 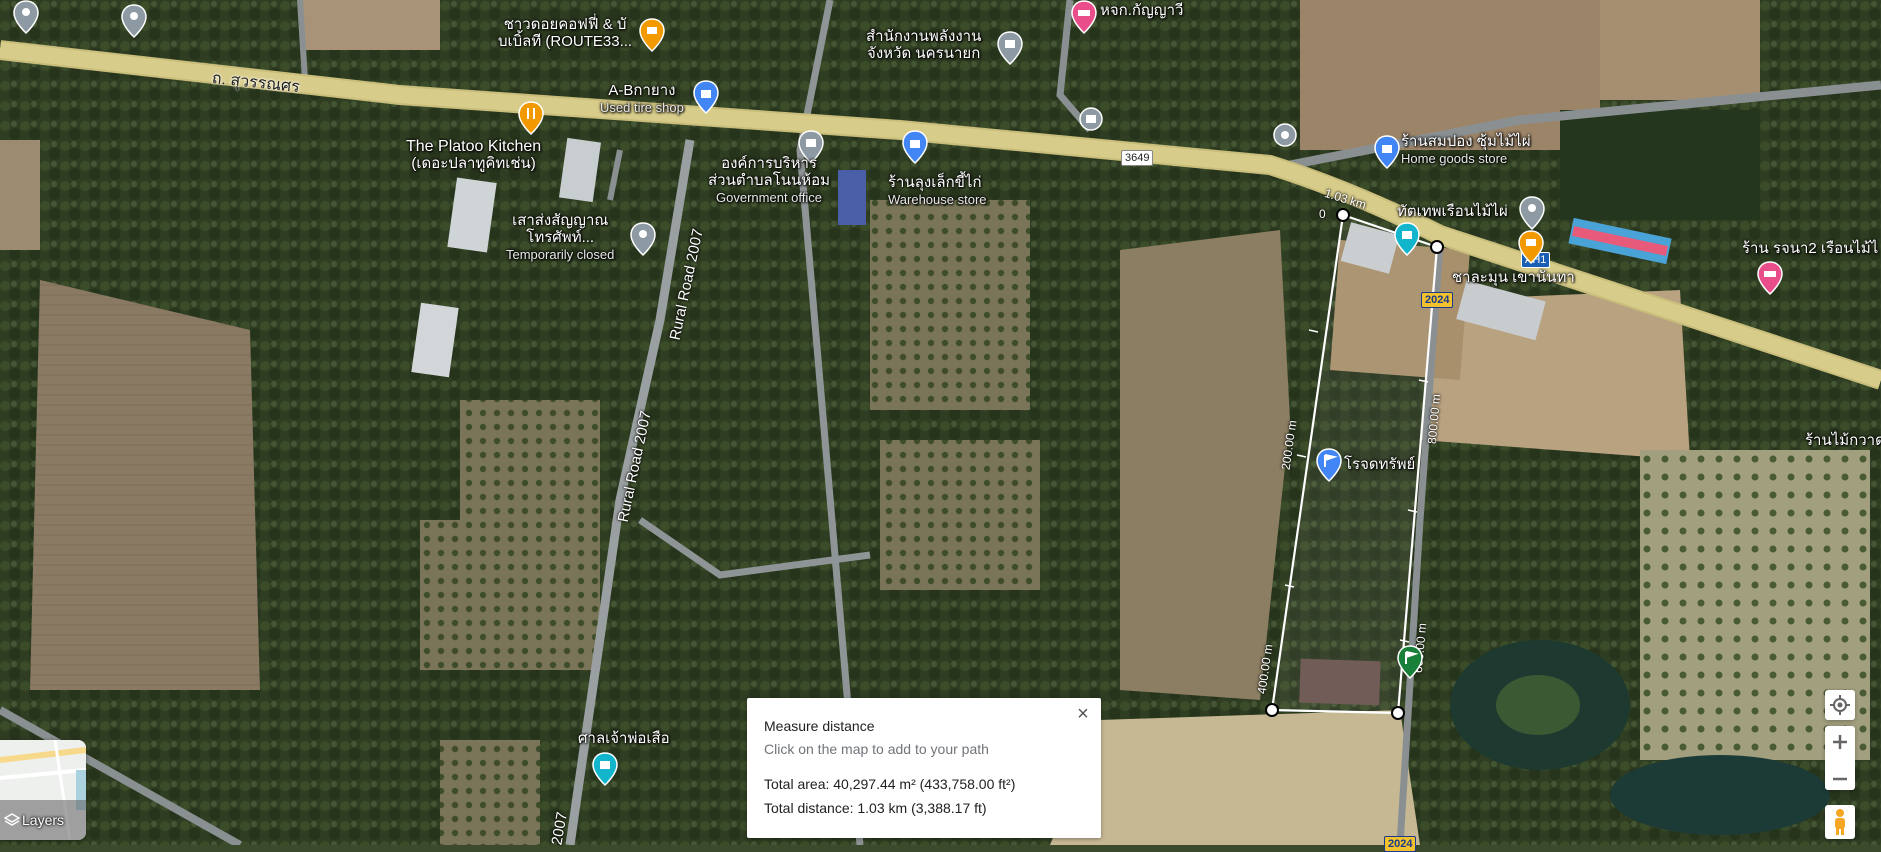 What do you see at coordinates (852, 197) in the screenshot?
I see `building-roof` at bounding box center [852, 197].